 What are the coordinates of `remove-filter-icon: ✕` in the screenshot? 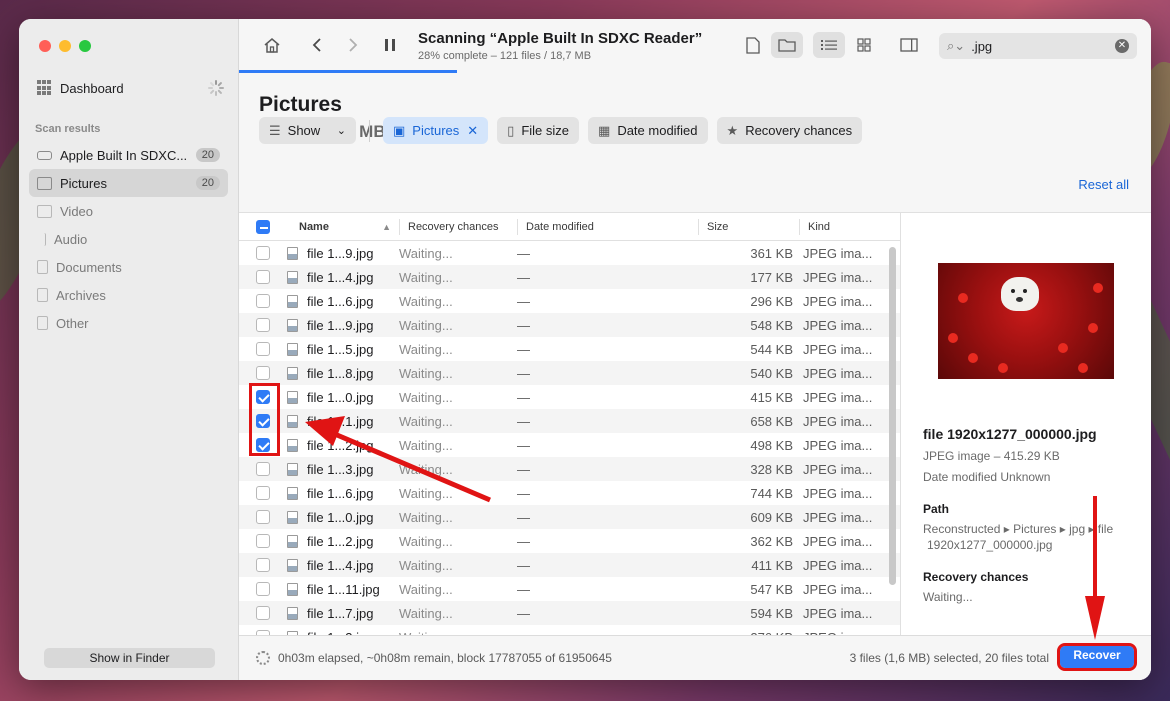 It's located at (472, 131).